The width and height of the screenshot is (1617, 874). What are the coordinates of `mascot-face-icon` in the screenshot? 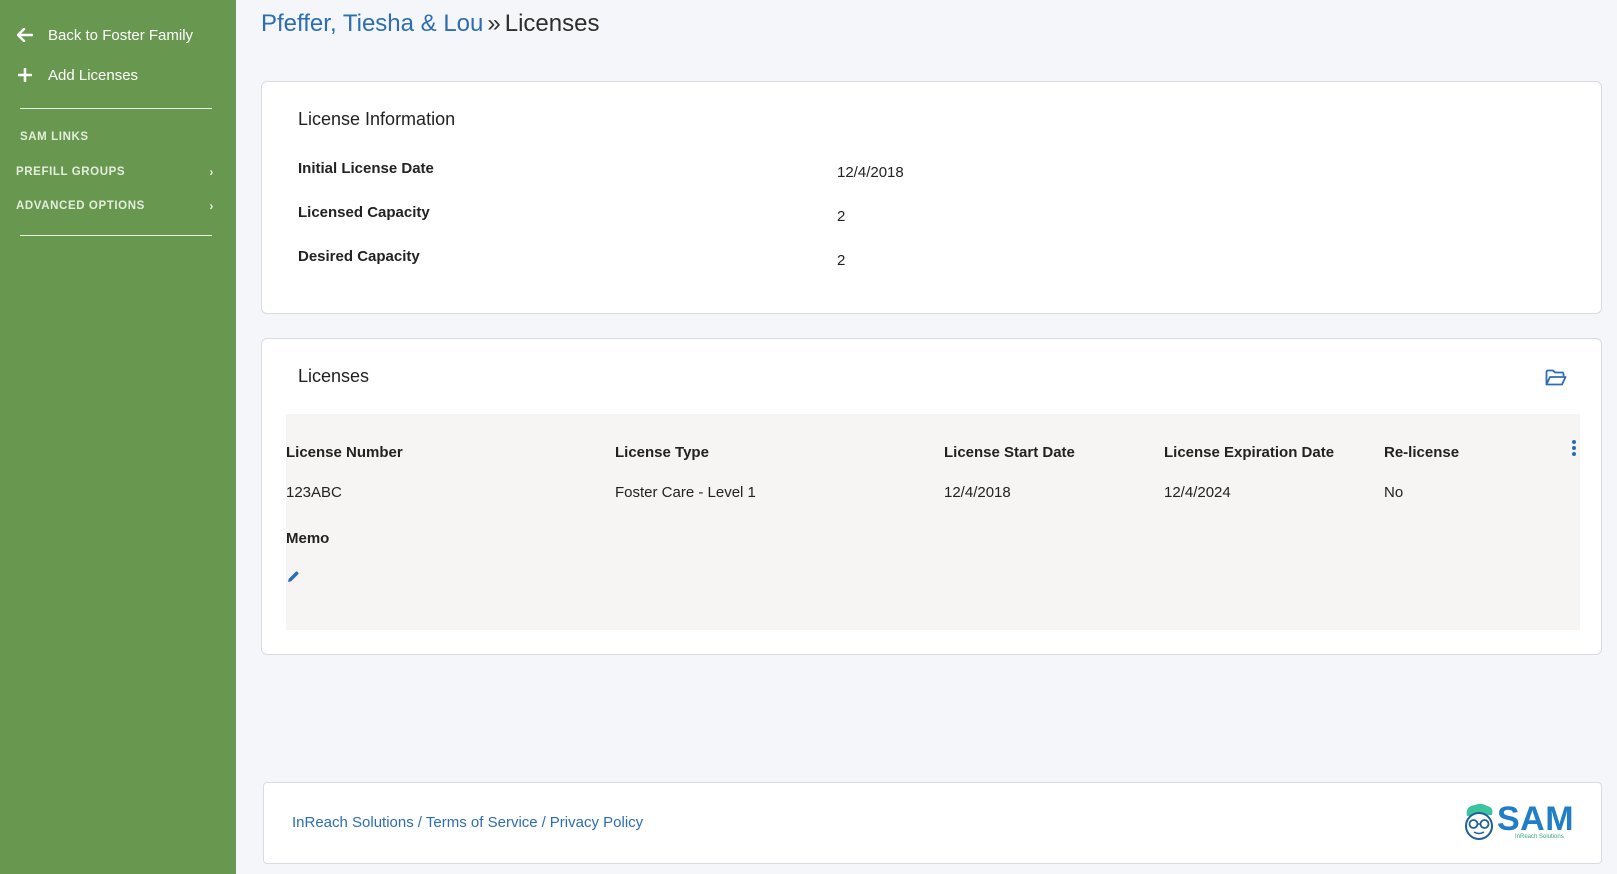 It's located at (1479, 821).